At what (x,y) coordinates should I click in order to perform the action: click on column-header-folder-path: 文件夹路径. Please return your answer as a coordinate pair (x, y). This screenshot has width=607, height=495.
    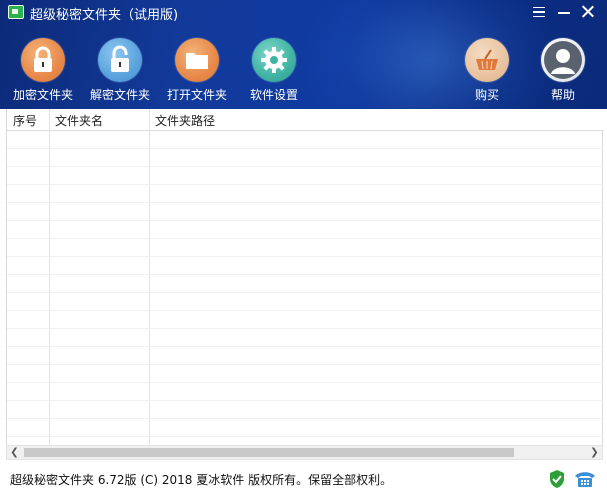
    Looking at the image, I should click on (185, 120).